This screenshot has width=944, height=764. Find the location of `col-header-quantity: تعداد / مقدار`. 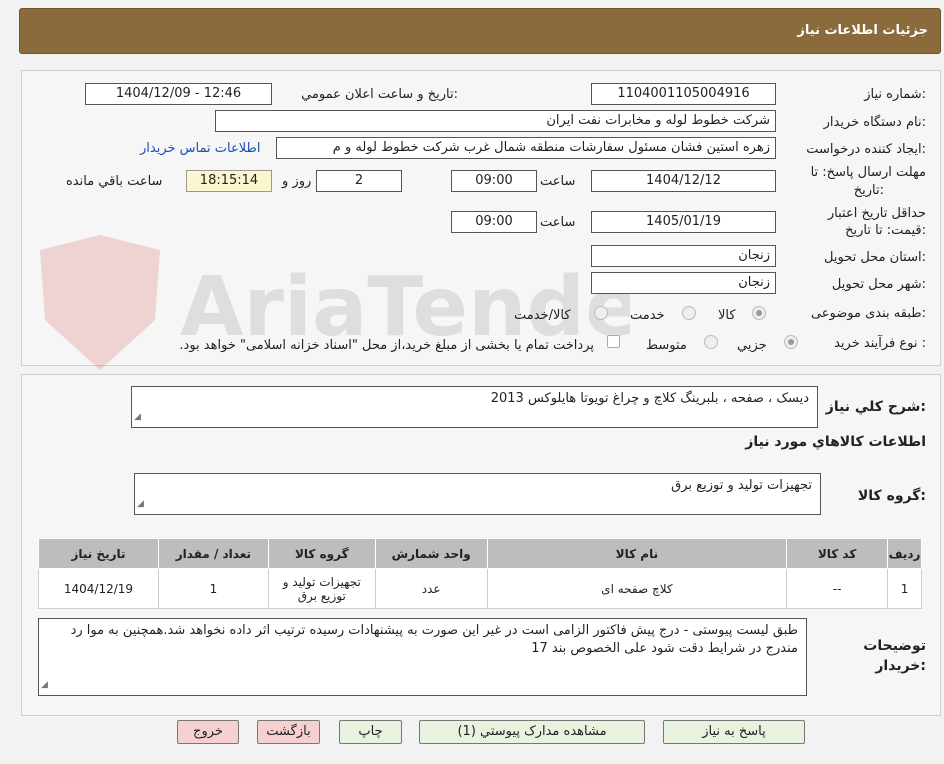

col-header-quantity: تعداد / مقدار is located at coordinates (213, 553).